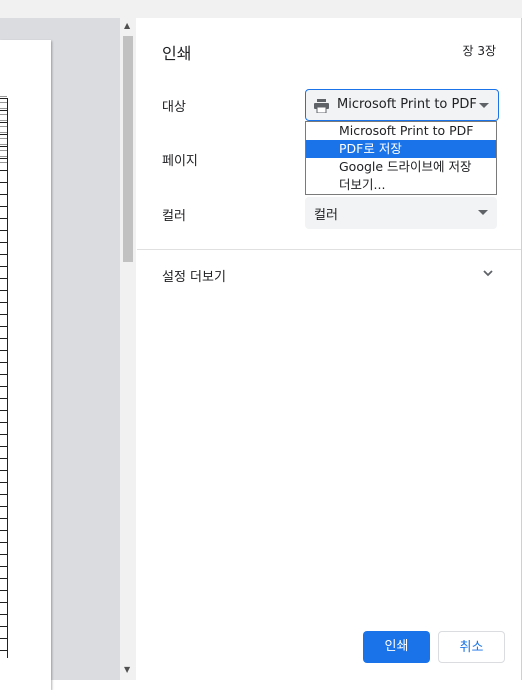  Describe the element at coordinates (174, 107) in the screenshot. I see `destination-label: 대상` at that location.